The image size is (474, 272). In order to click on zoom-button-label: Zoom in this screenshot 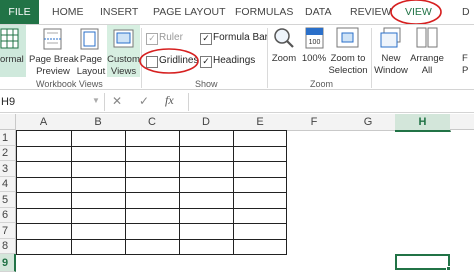, I will do `click(284, 59)`.